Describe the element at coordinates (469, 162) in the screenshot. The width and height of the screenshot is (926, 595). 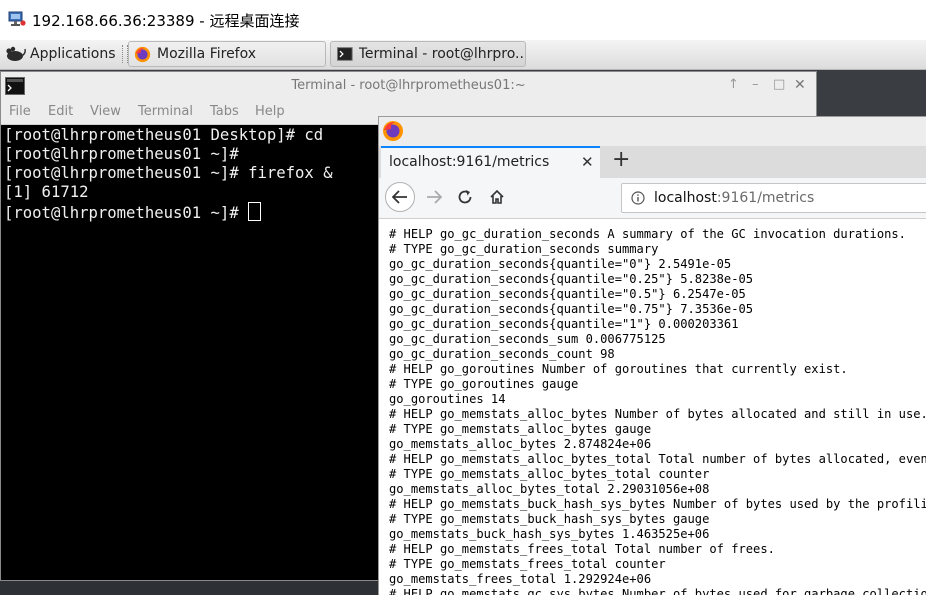
I see `tab-title: localhost:9161/metrics` at that location.